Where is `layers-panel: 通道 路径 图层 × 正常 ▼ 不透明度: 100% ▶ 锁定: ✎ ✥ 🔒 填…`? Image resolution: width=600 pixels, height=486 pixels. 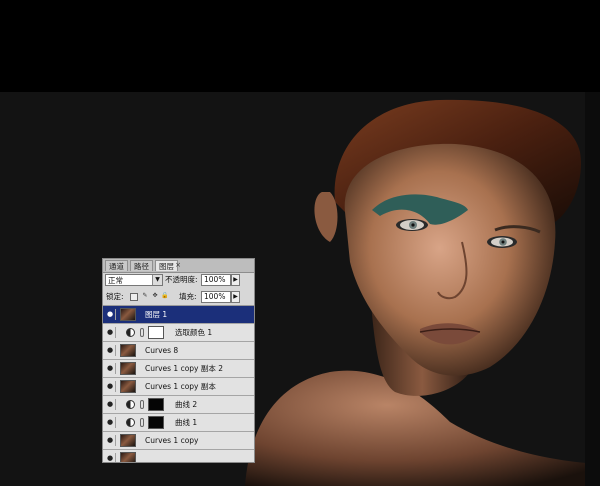 layers-panel: 通道 路径 图层 × 正常 ▼ 不透明度: 100% ▶ 锁定: ✎ ✥ 🔒 填… is located at coordinates (178, 360).